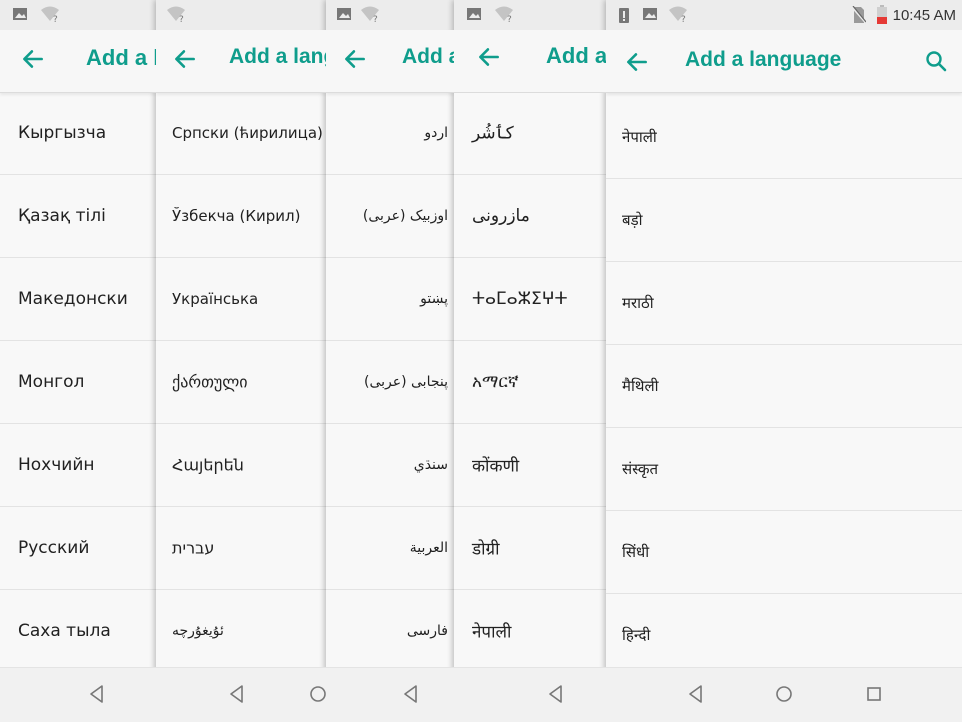  What do you see at coordinates (436, 133) in the screenshot?
I see `language-label: اردو` at bounding box center [436, 133].